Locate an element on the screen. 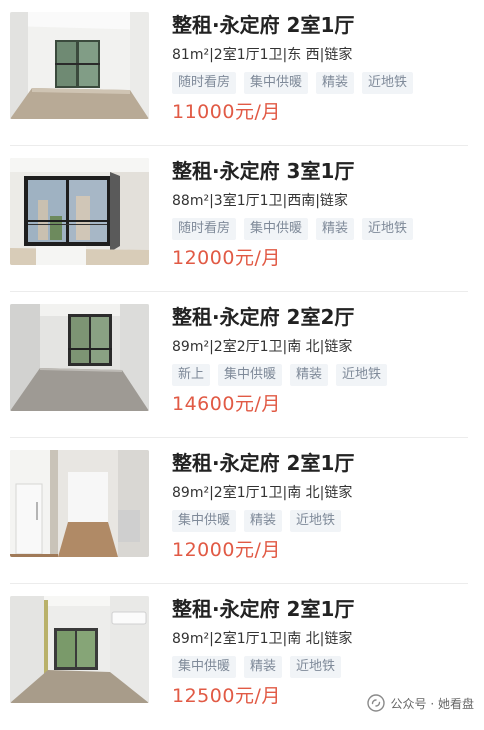  watermark: 公众号 · 她看盘 is located at coordinates (420, 703).